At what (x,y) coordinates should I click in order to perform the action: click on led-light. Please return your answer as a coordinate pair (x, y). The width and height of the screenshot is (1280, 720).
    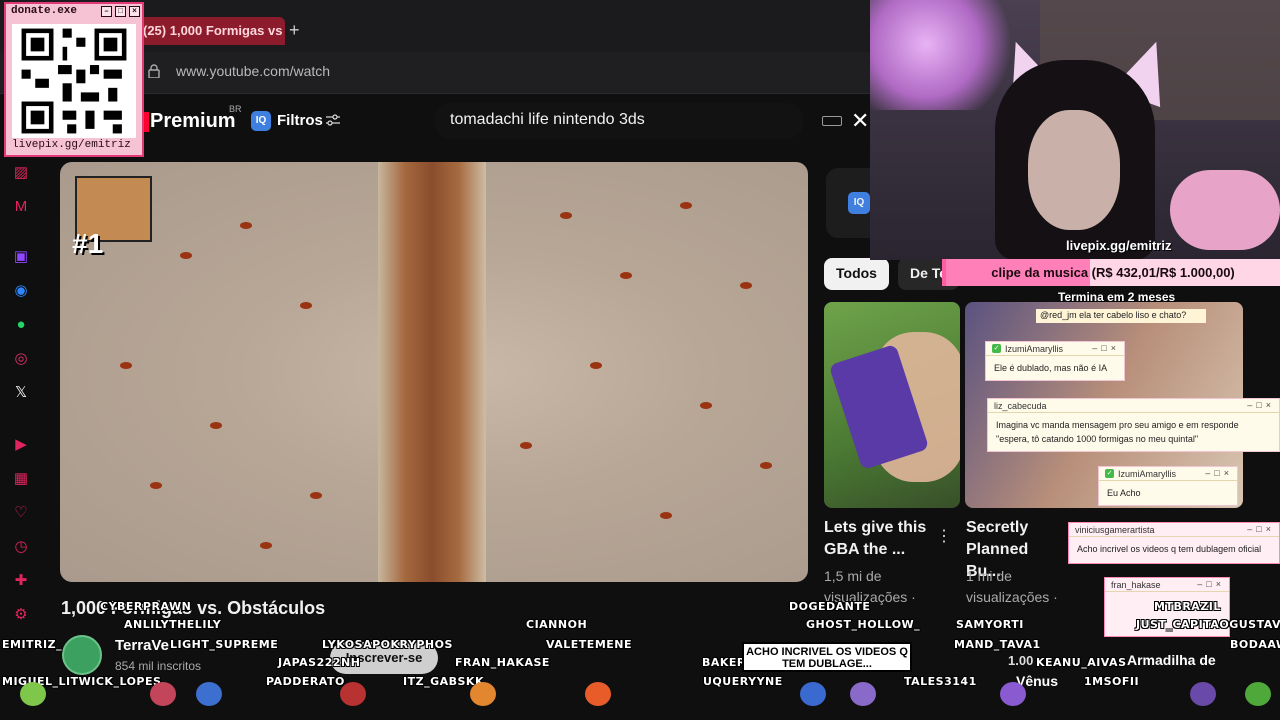
    Looking at the image, I should click on (940, 55).